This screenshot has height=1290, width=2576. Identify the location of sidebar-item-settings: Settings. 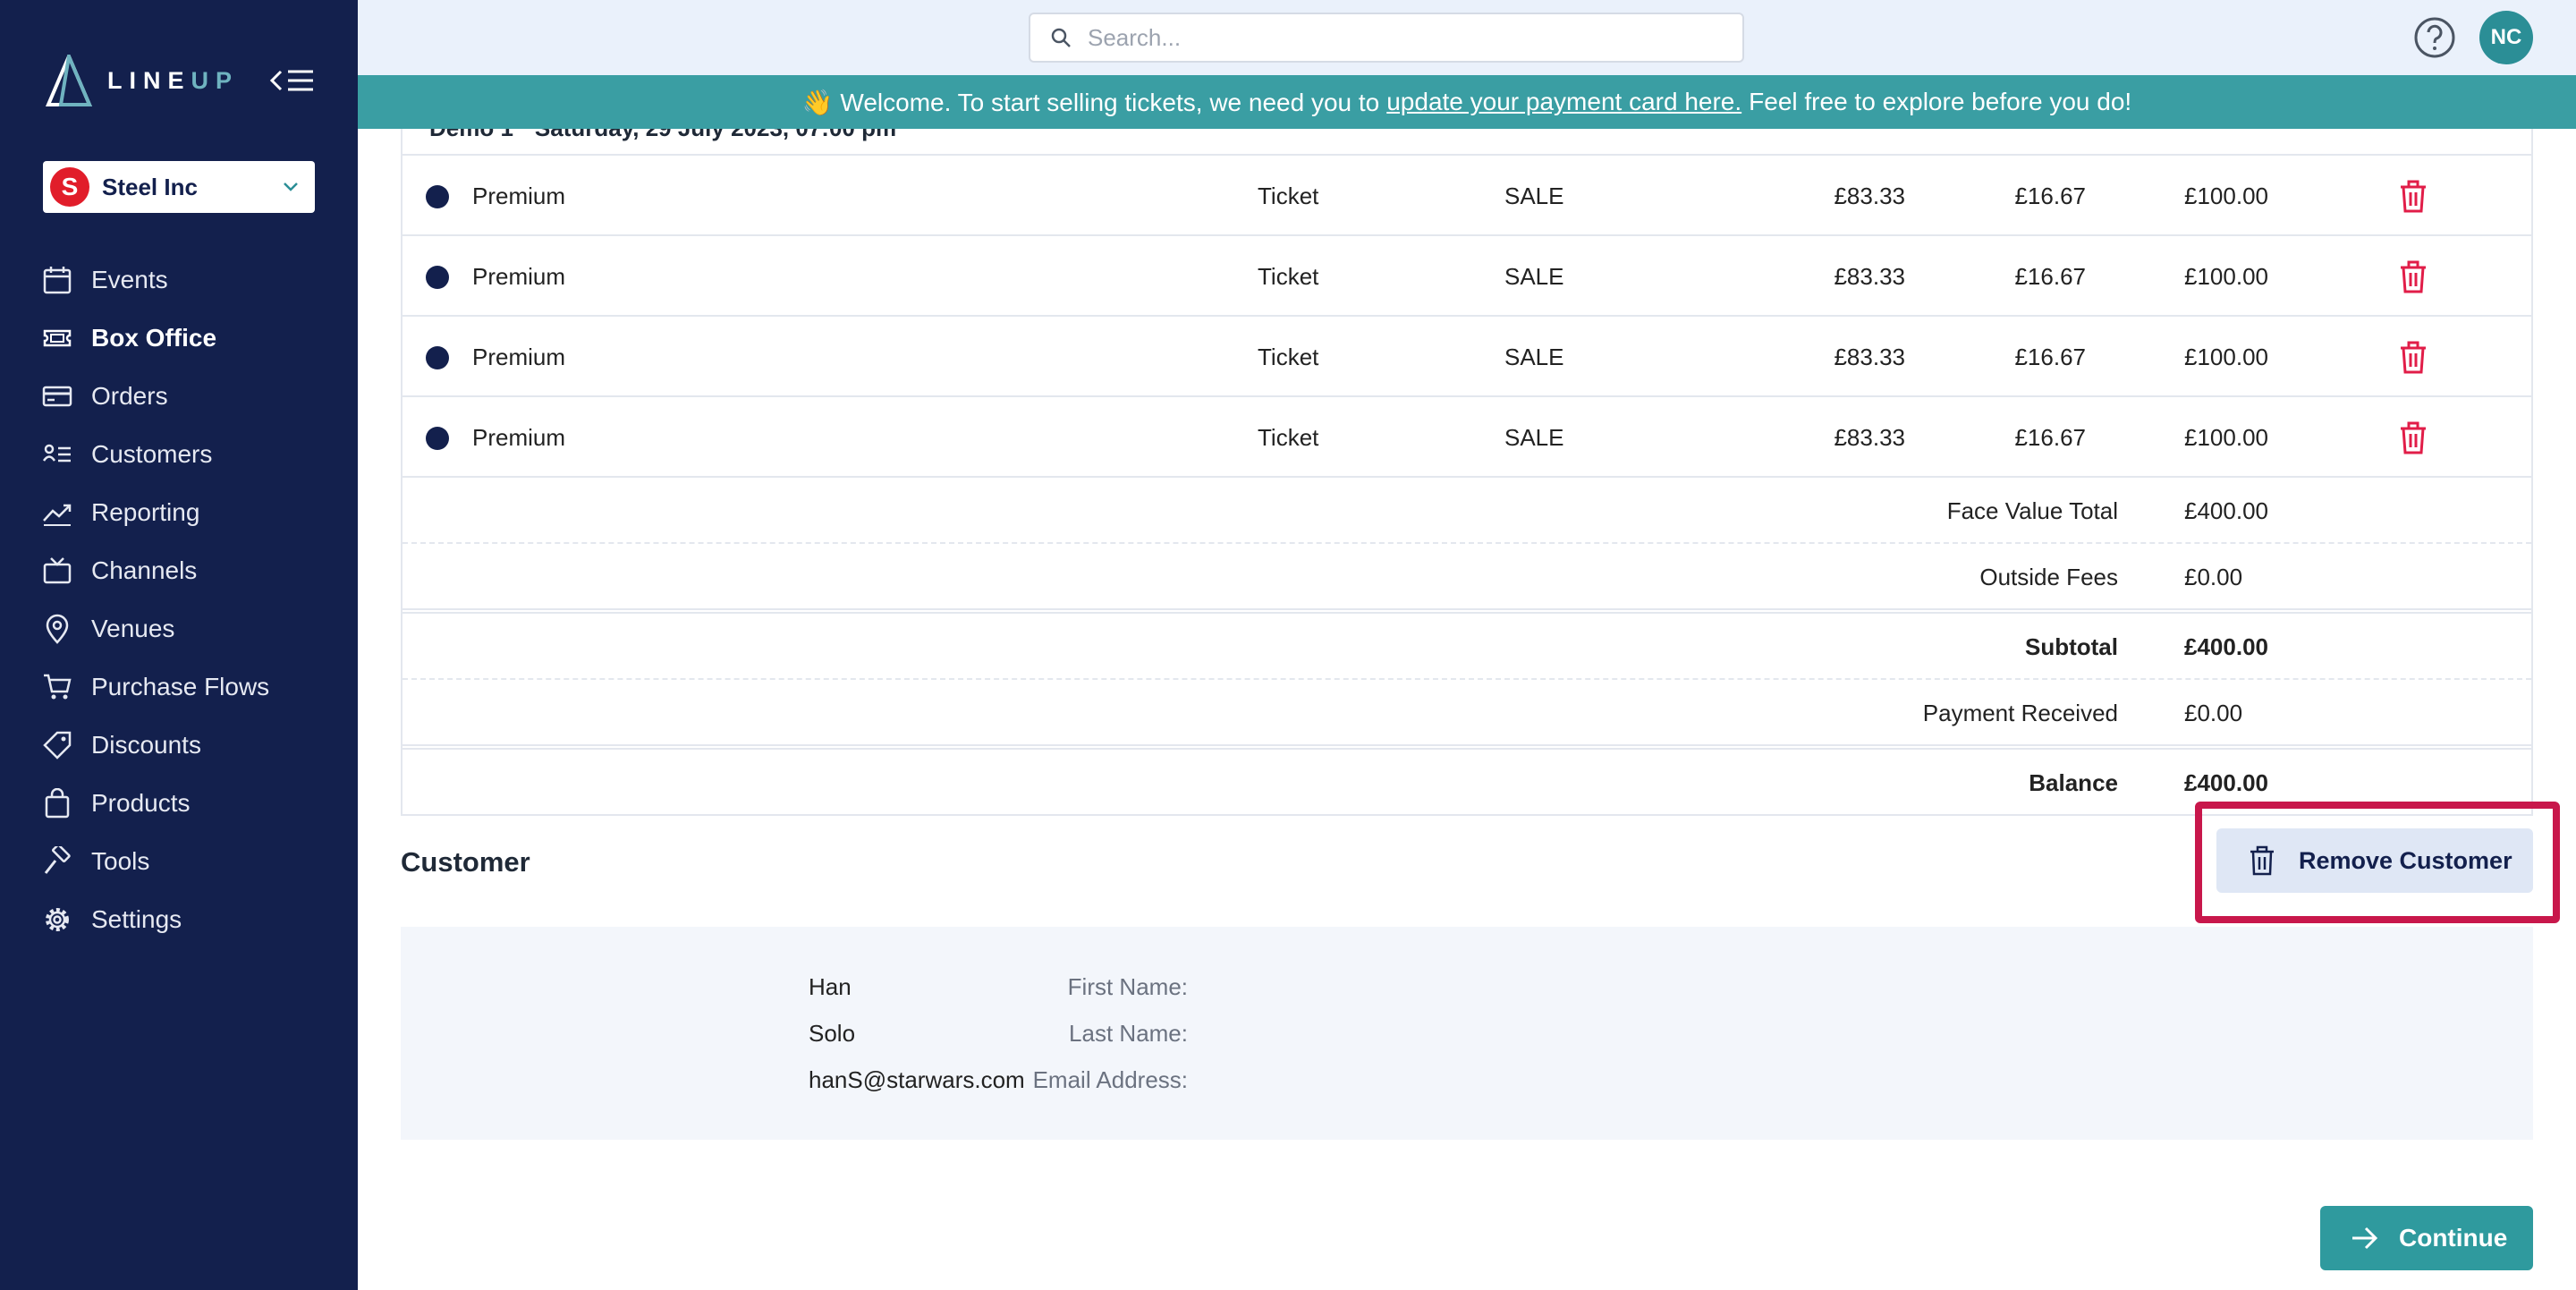
(179, 919).